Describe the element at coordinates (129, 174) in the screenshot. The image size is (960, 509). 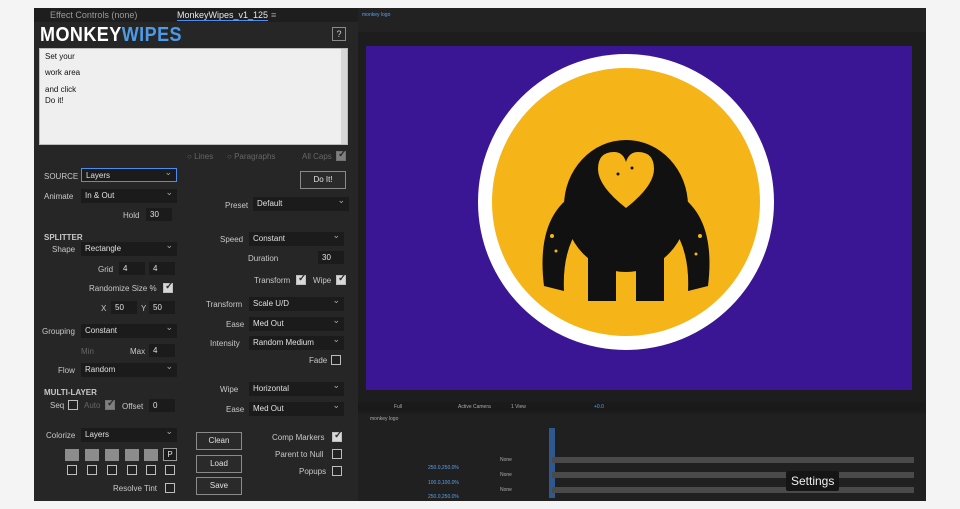
I see `source-select: Layers` at that location.